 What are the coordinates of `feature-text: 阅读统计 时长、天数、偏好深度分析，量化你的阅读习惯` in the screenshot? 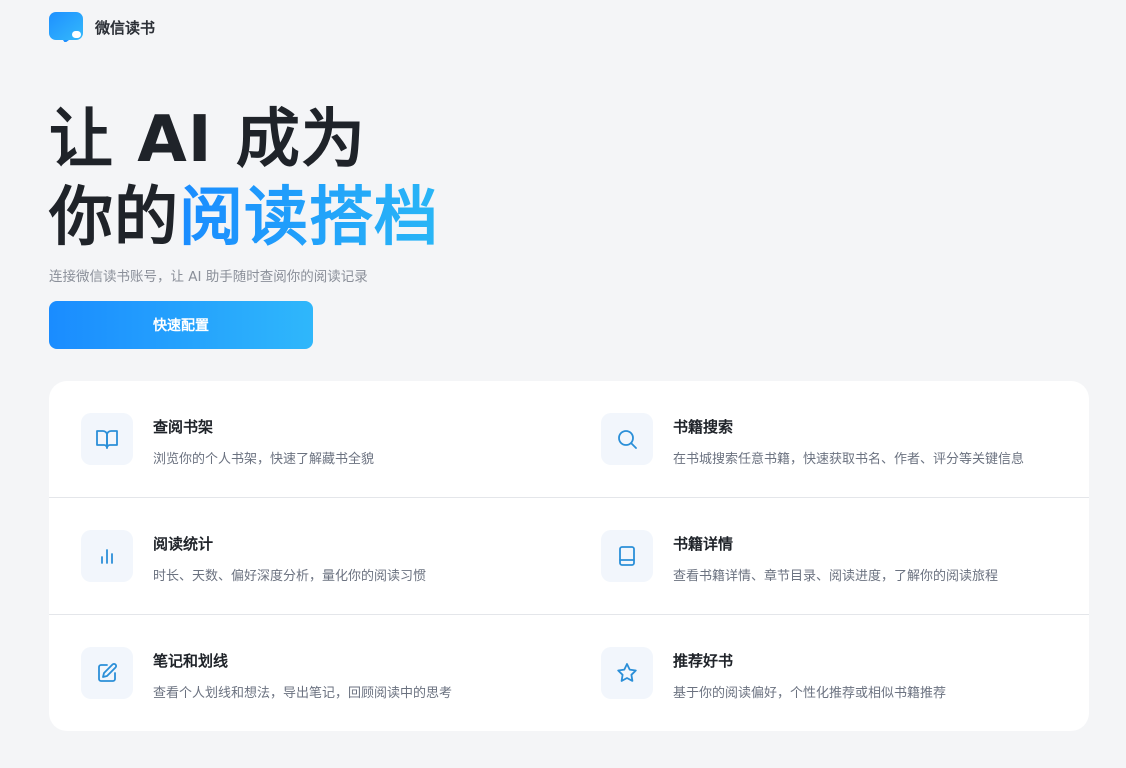 It's located at (289, 558).